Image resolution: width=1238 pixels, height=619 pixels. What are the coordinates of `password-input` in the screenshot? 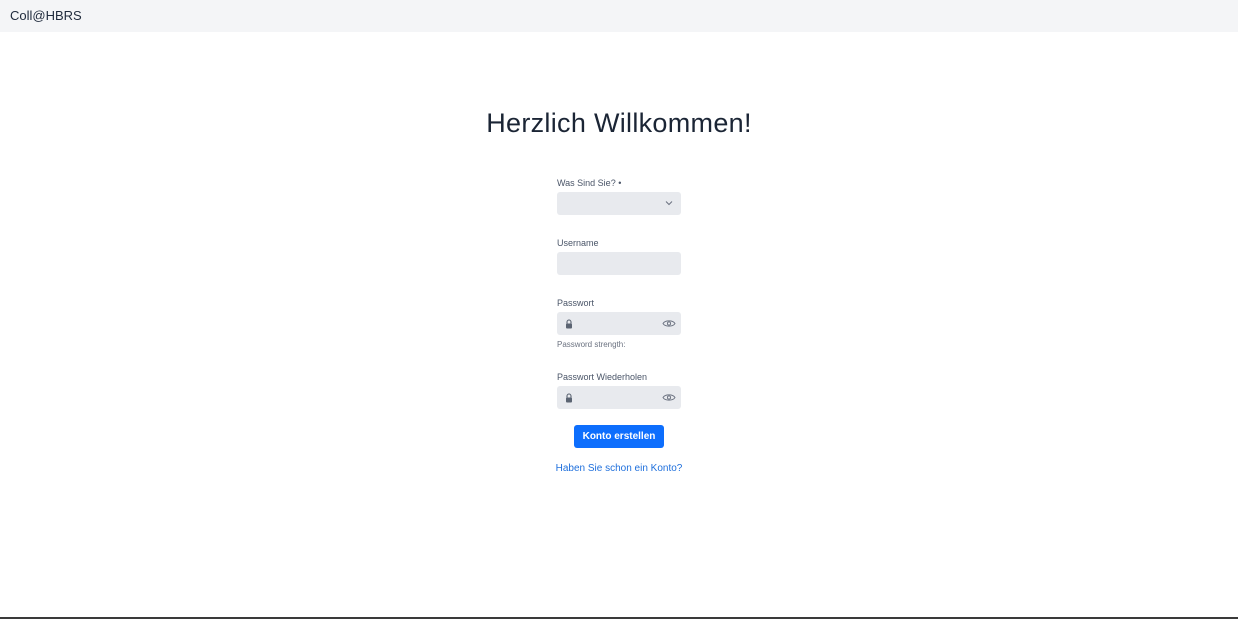 It's located at (619, 323).